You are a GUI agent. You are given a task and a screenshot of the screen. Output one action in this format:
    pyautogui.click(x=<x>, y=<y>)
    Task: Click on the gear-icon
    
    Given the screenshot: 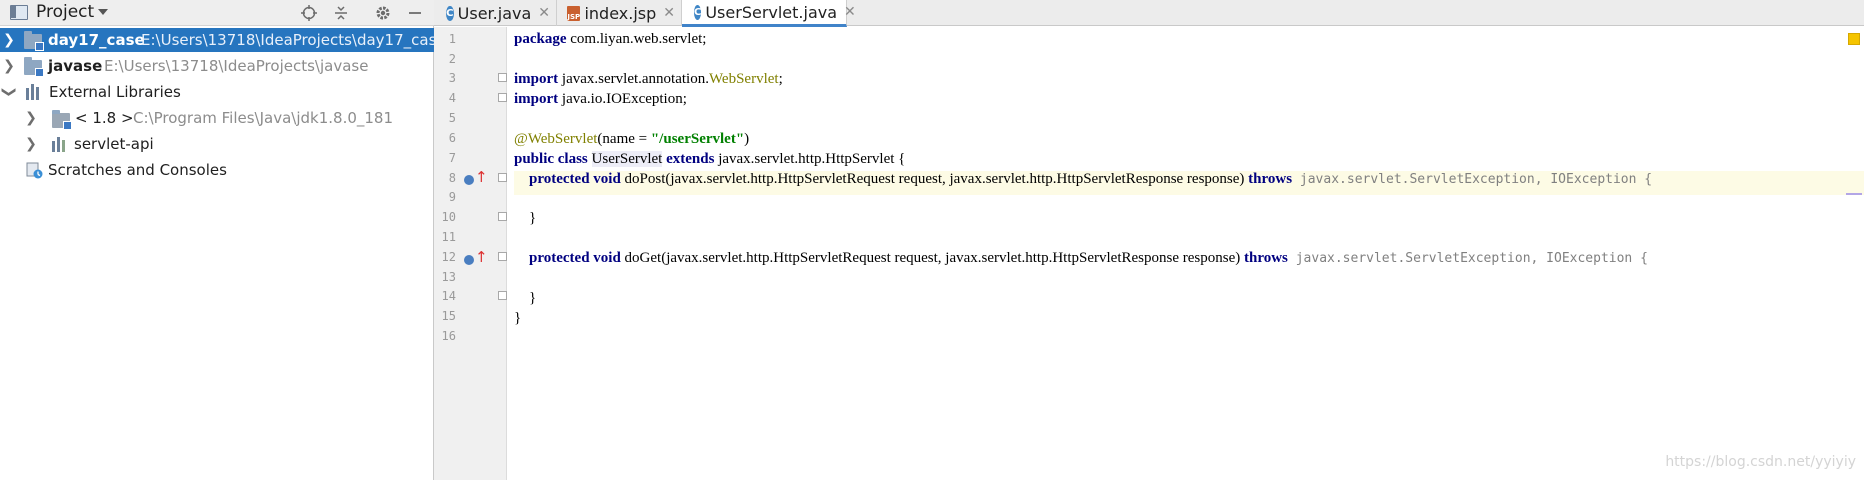 What is the action you would take?
    pyautogui.click(x=383, y=13)
    